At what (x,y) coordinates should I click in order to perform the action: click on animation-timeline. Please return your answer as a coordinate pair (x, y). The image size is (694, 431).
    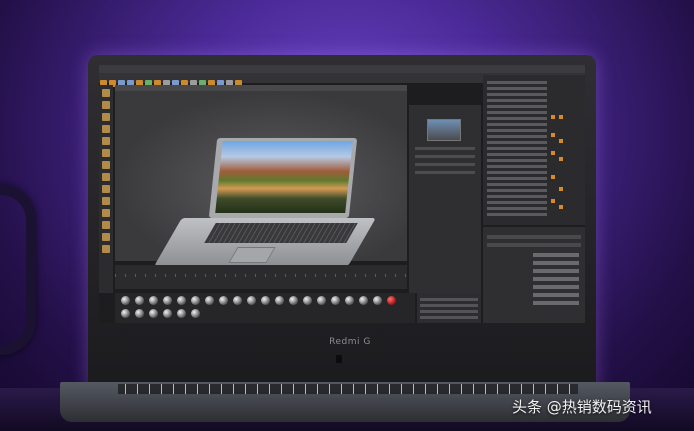
    Looking at the image, I should click on (261, 277).